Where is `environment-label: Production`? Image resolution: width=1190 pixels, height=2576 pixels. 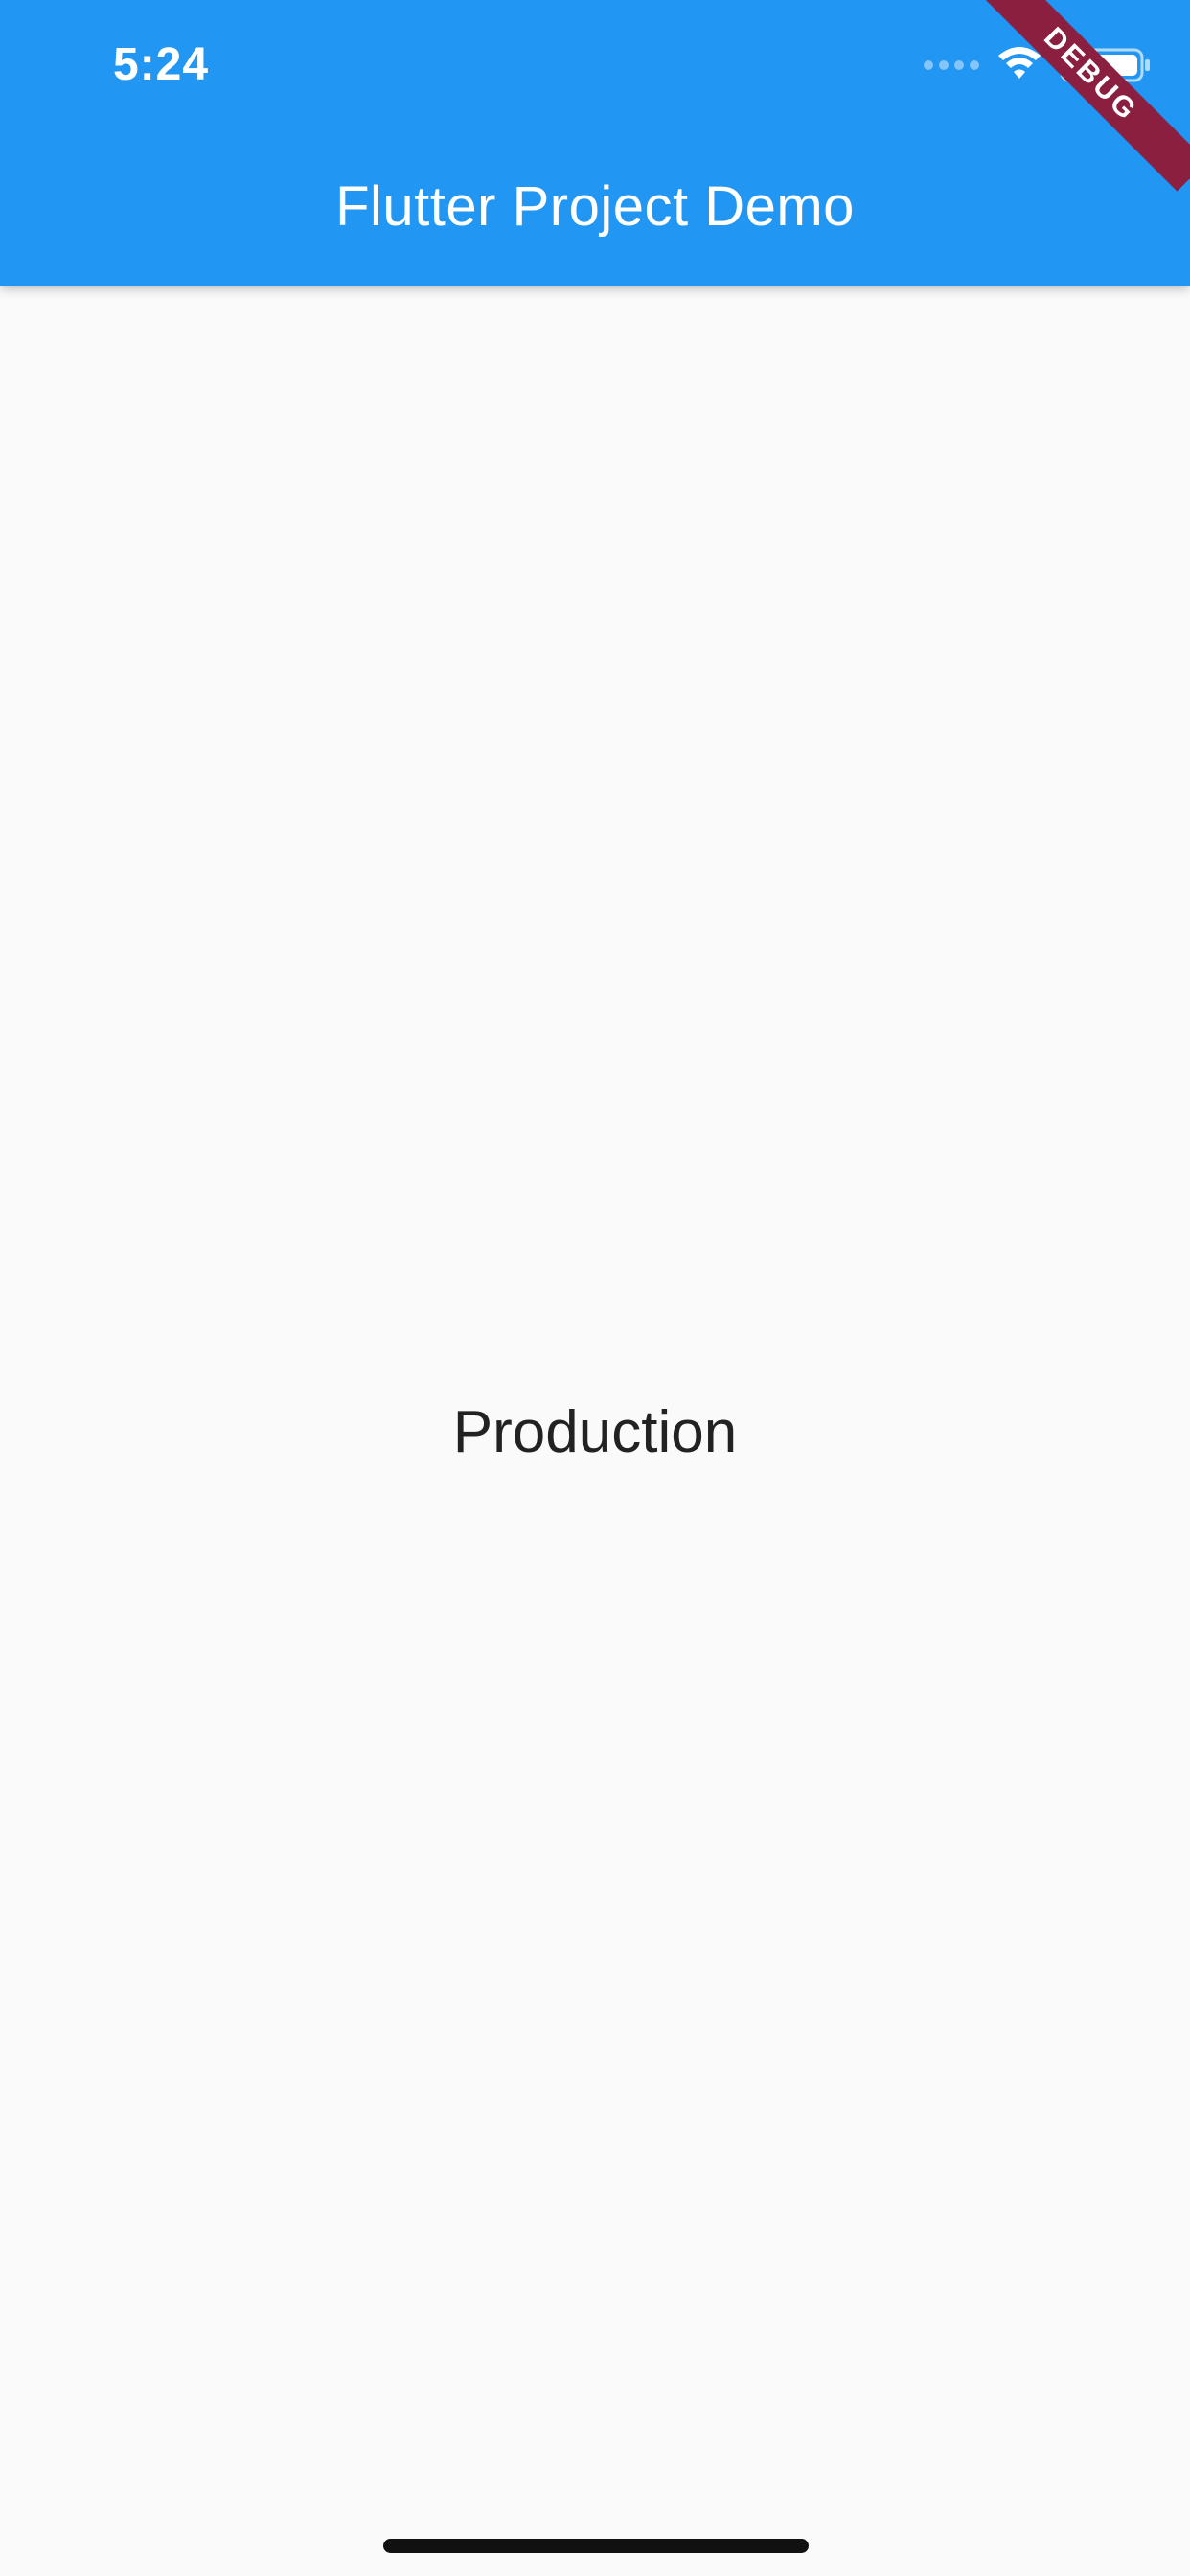
environment-label: Production is located at coordinates (595, 1432).